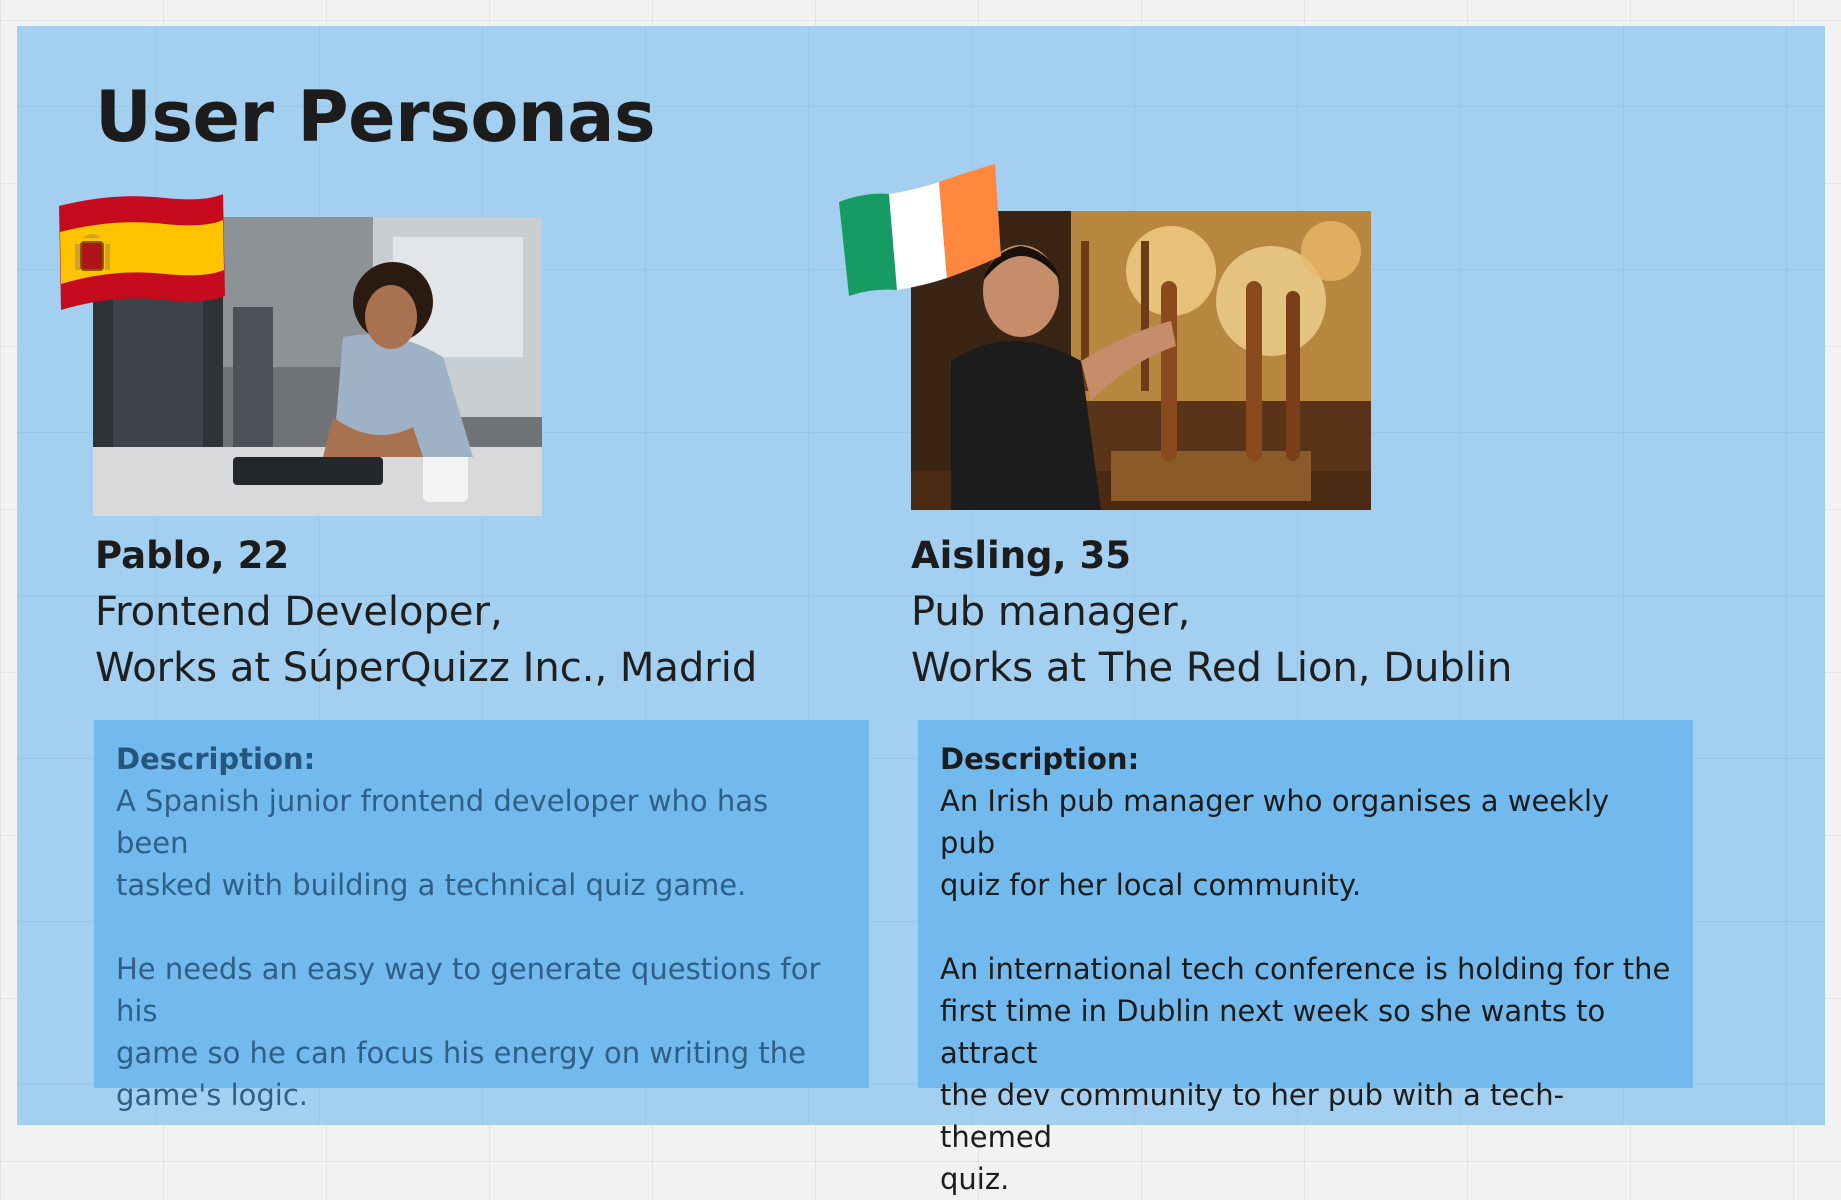 The image size is (1841, 1200). I want to click on persona-workplace: Works at SúperQuizz Inc., Madrid, so click(426, 668).